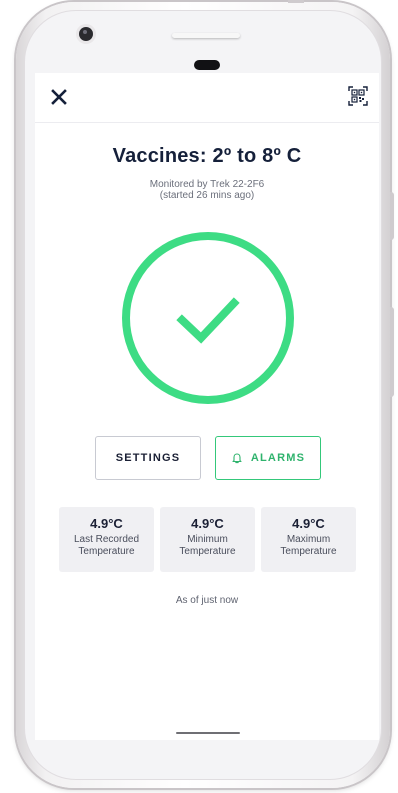 Image resolution: width=398 pixels, height=793 pixels. I want to click on stat-label-line: Minimum, so click(207, 539).